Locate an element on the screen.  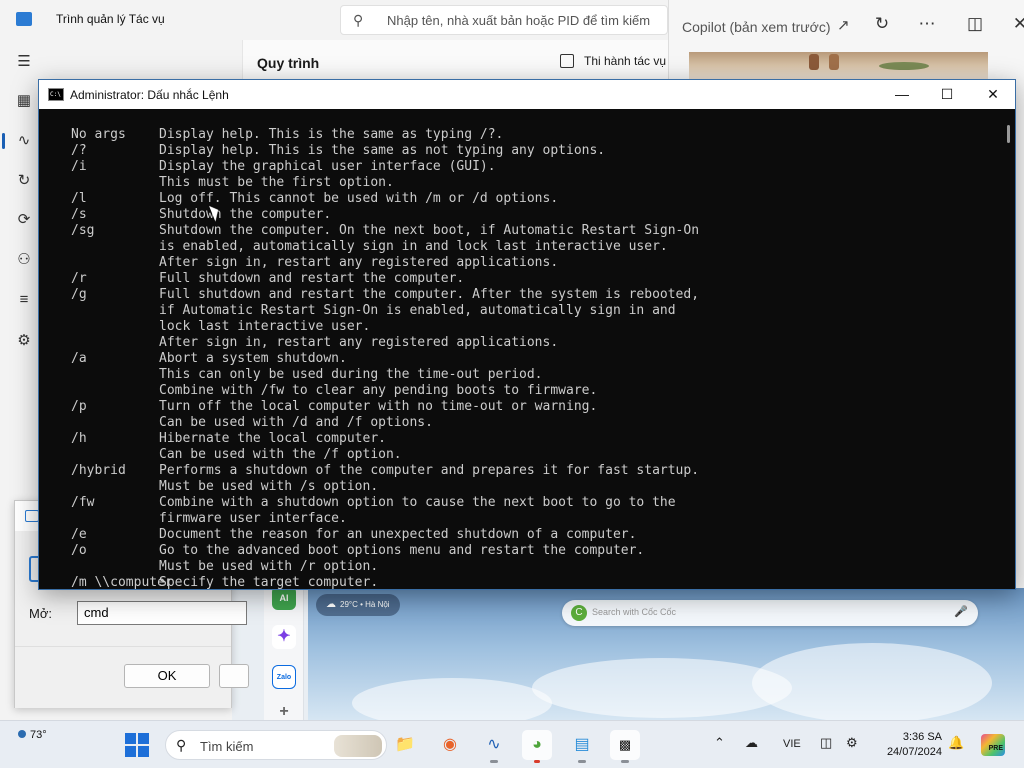
task-manager-app-icon is located at coordinates (24, 19).